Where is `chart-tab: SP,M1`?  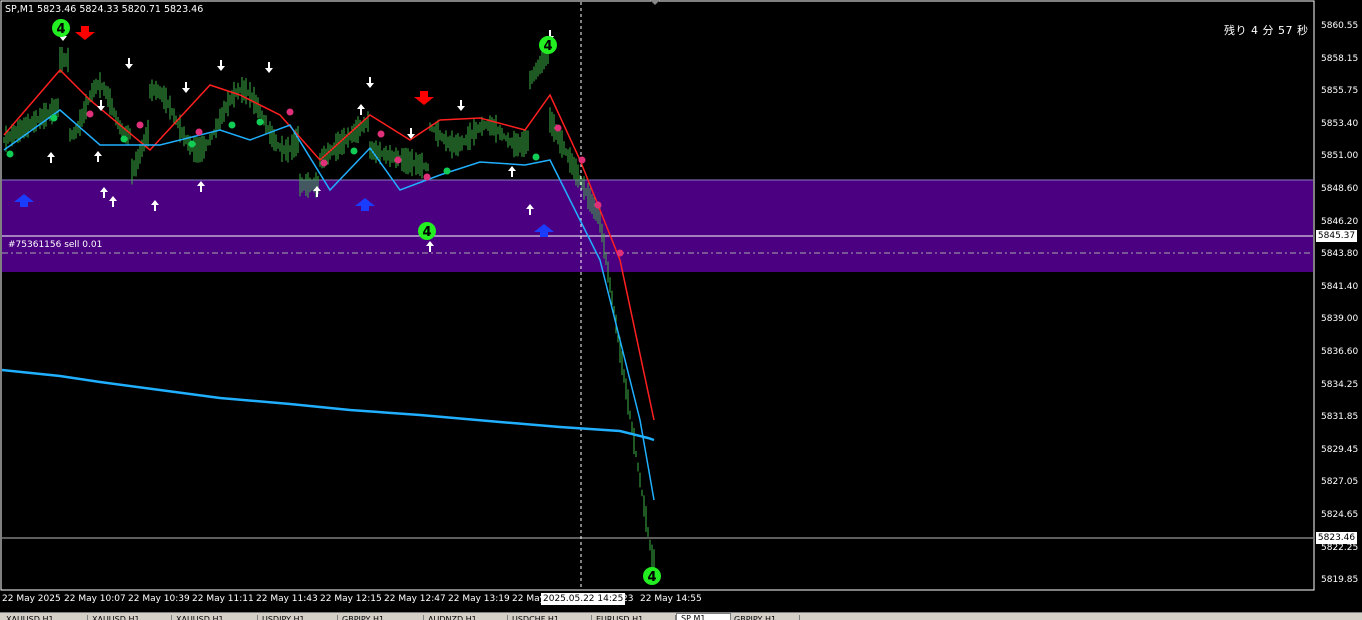 chart-tab: SP,M1 is located at coordinates (703, 616).